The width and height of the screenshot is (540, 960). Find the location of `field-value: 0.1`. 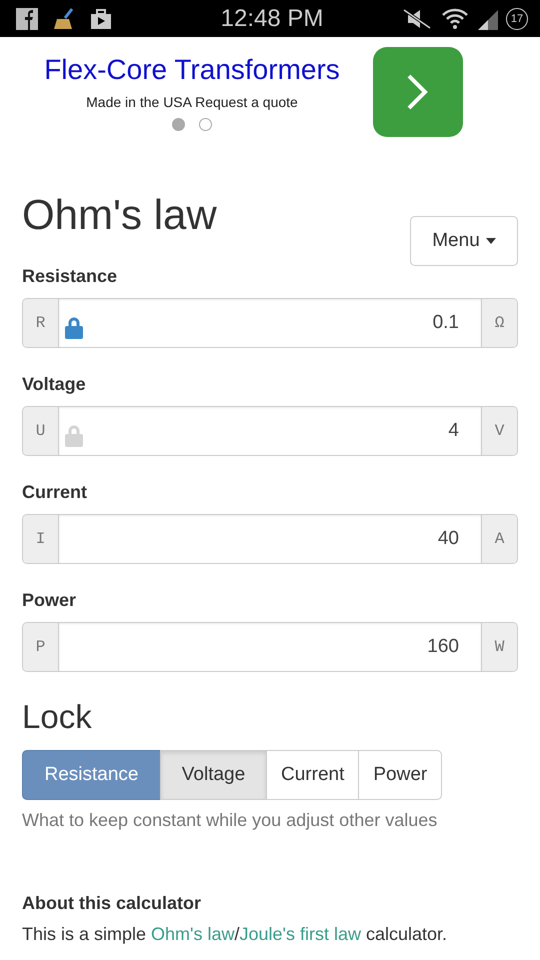

field-value: 0.1 is located at coordinates (445, 323).